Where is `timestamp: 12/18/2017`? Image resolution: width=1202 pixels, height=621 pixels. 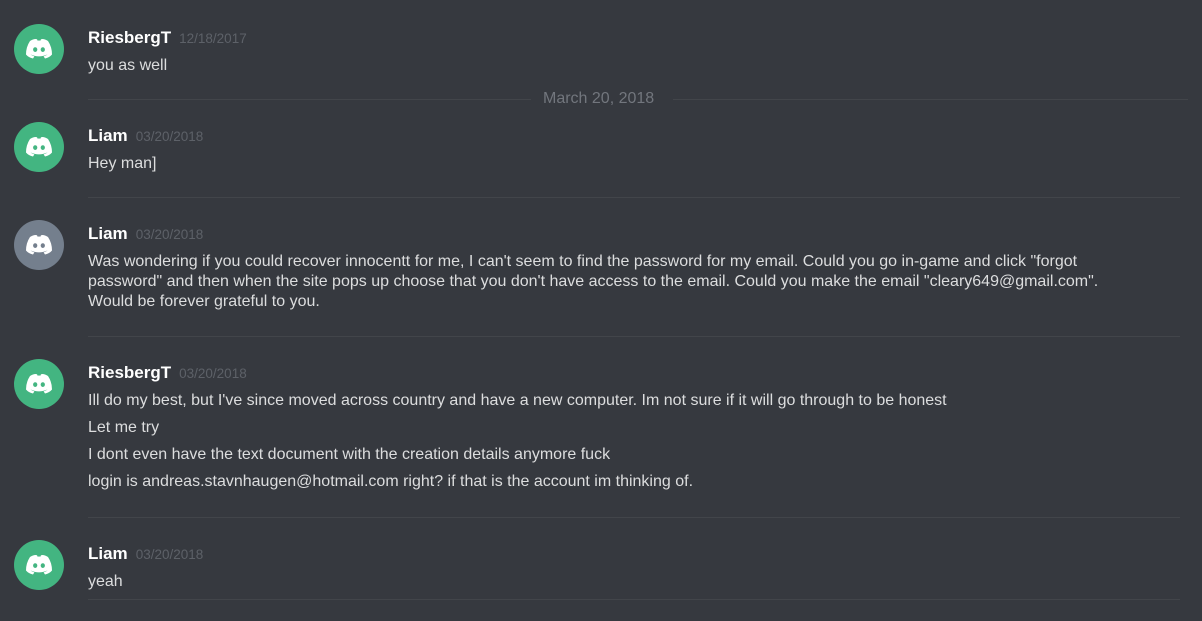
timestamp: 12/18/2017 is located at coordinates (213, 38).